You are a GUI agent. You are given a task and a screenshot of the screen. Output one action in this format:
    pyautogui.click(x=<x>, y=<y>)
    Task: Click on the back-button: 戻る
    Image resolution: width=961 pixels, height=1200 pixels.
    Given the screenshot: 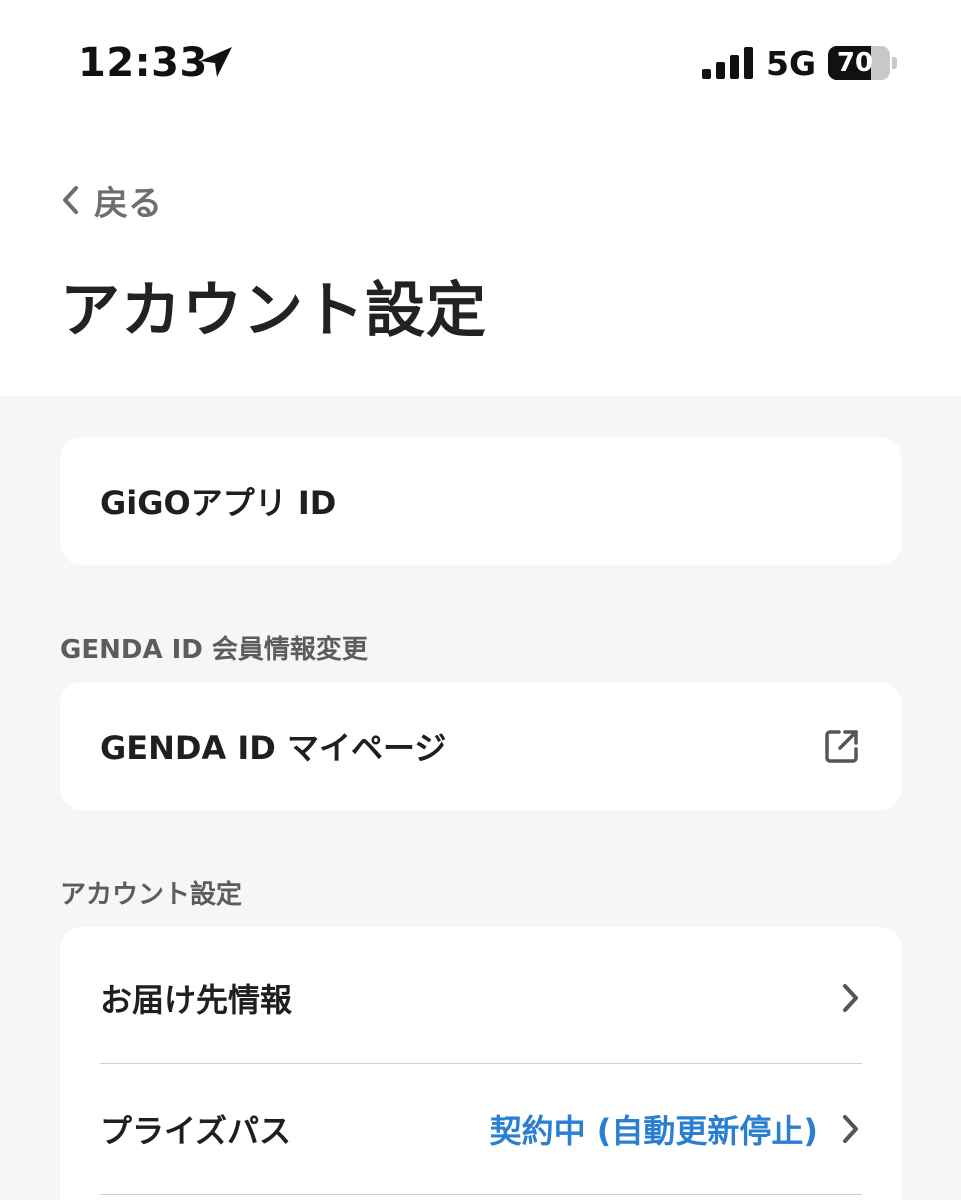 What is the action you would take?
    pyautogui.click(x=110, y=201)
    